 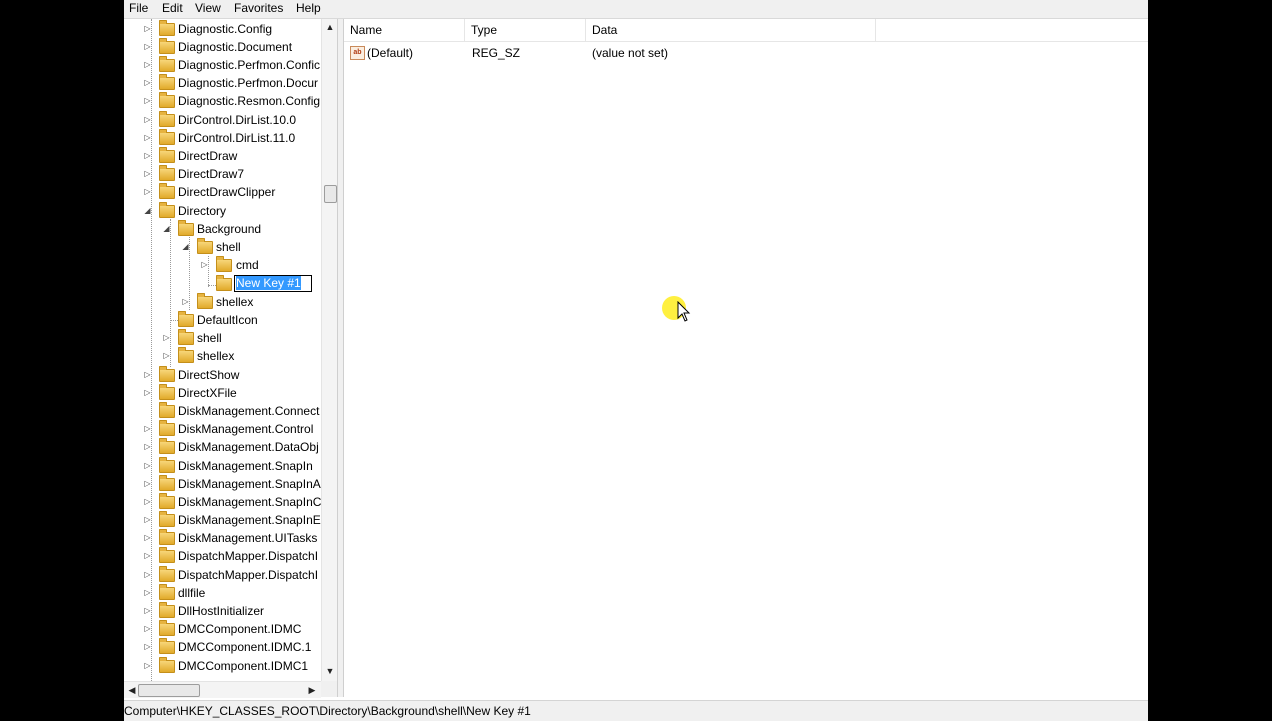 I want to click on value-row: ab (Default) REG_SZ (value not set), so click(x=746, y=53).